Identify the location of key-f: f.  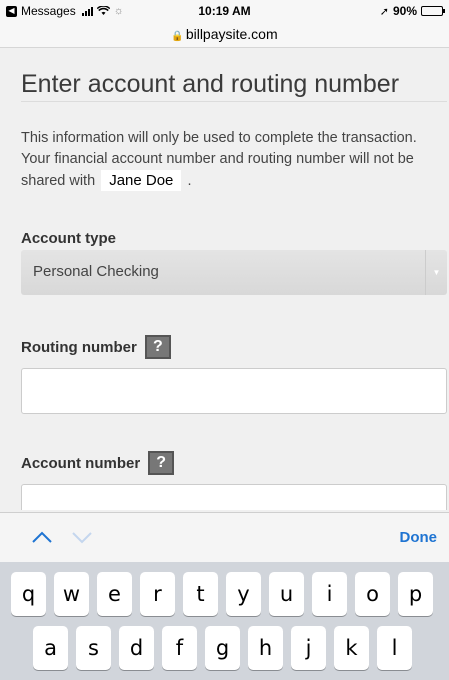
(179, 648).